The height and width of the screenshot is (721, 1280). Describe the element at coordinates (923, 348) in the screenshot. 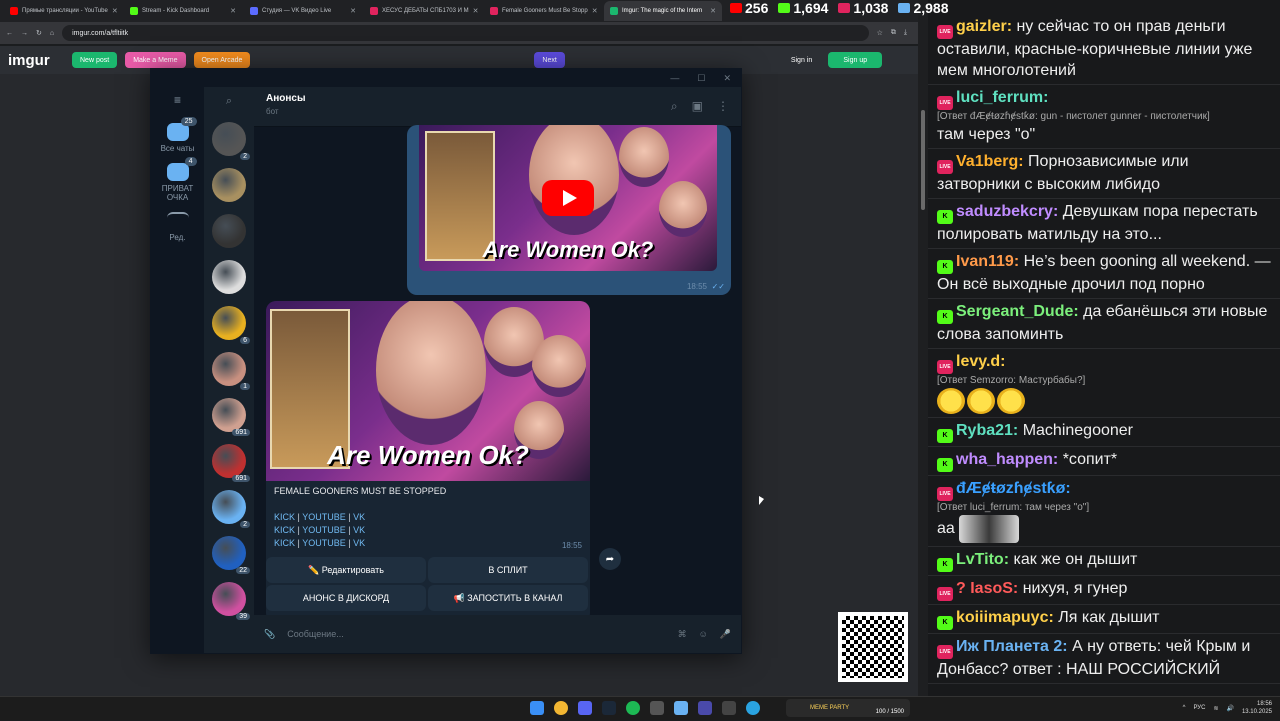

I see `page-scrollbar` at that location.